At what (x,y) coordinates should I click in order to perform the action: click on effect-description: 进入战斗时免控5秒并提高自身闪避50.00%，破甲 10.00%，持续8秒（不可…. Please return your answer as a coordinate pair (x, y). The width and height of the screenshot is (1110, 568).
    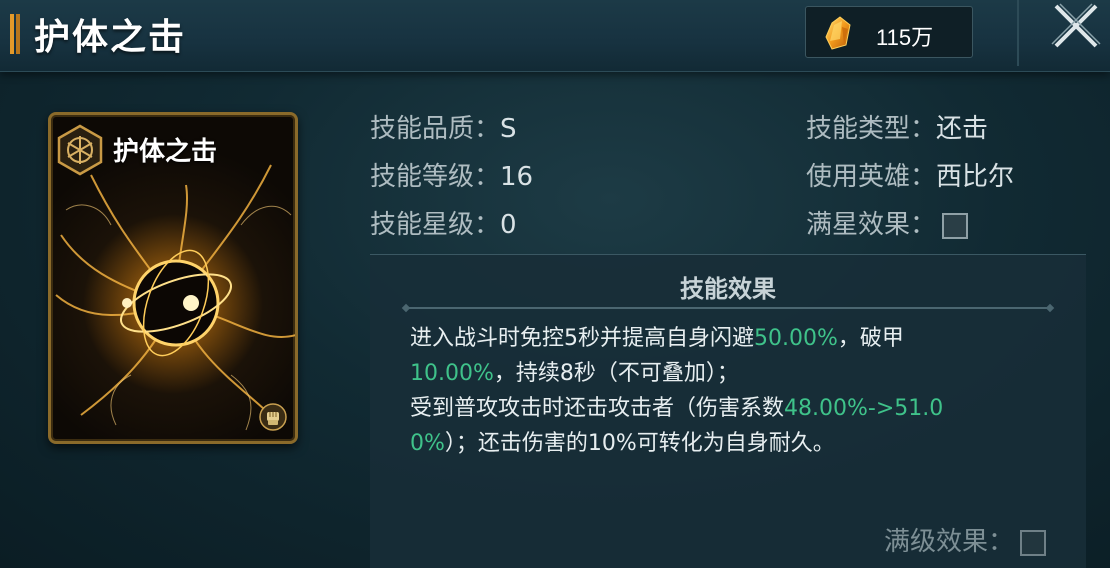
    Looking at the image, I should click on (690, 391).